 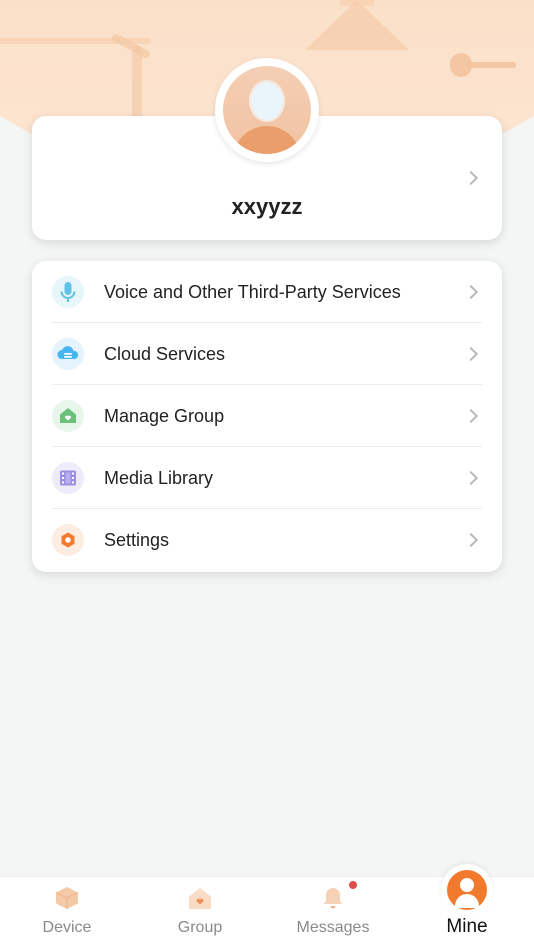 I want to click on menu-item-media-library: Media Library, so click(x=267, y=478).